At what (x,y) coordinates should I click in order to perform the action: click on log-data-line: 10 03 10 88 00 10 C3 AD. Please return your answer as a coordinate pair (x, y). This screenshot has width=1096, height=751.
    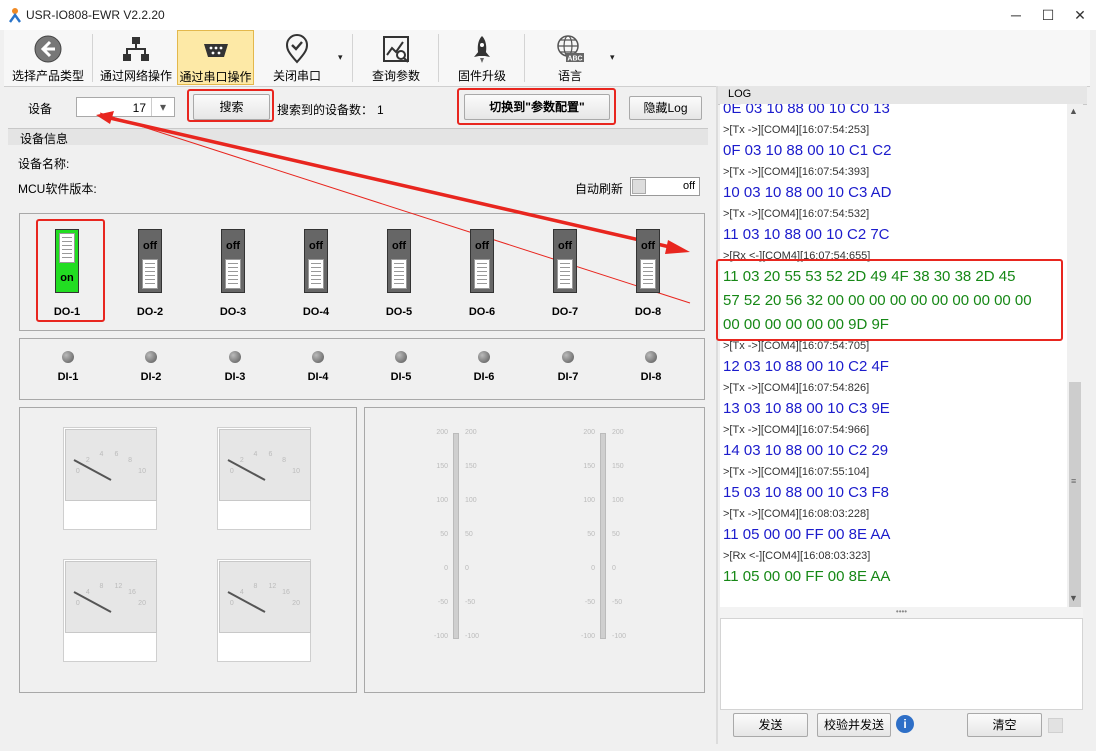
    Looking at the image, I should click on (807, 192).